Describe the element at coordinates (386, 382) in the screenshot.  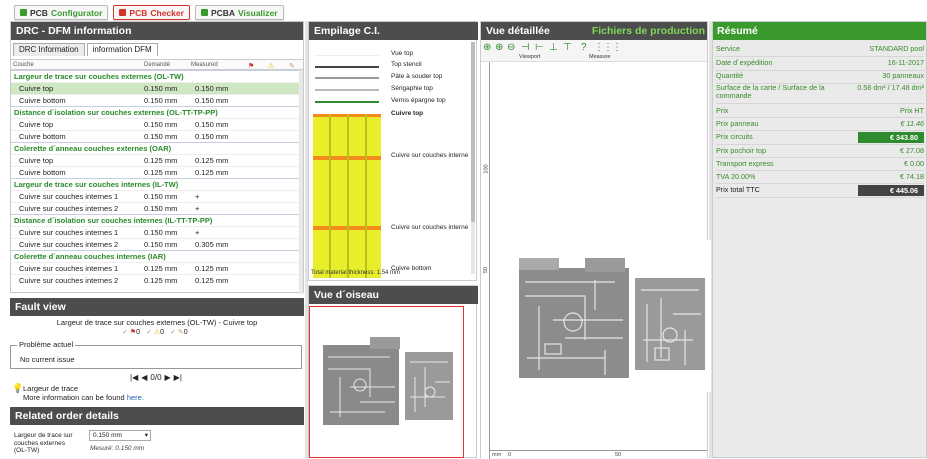
I see `bird-viewport` at that location.